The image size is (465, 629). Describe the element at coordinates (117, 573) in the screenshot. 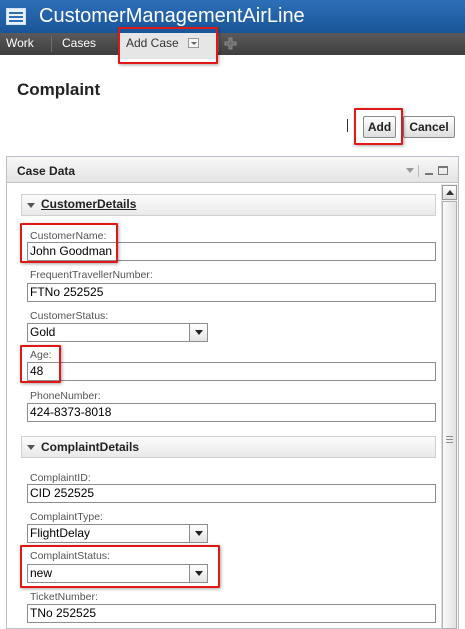

I see `complaint-status-select: new` at that location.